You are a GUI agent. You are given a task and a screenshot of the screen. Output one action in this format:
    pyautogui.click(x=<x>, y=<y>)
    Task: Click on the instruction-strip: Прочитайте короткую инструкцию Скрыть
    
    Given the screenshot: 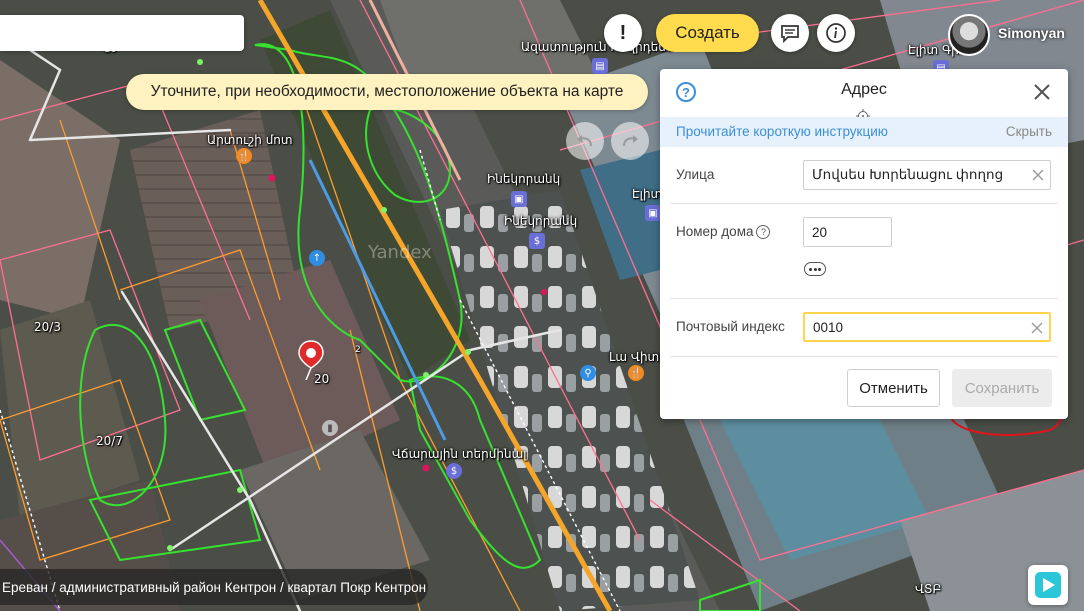 What is the action you would take?
    pyautogui.click(x=864, y=132)
    